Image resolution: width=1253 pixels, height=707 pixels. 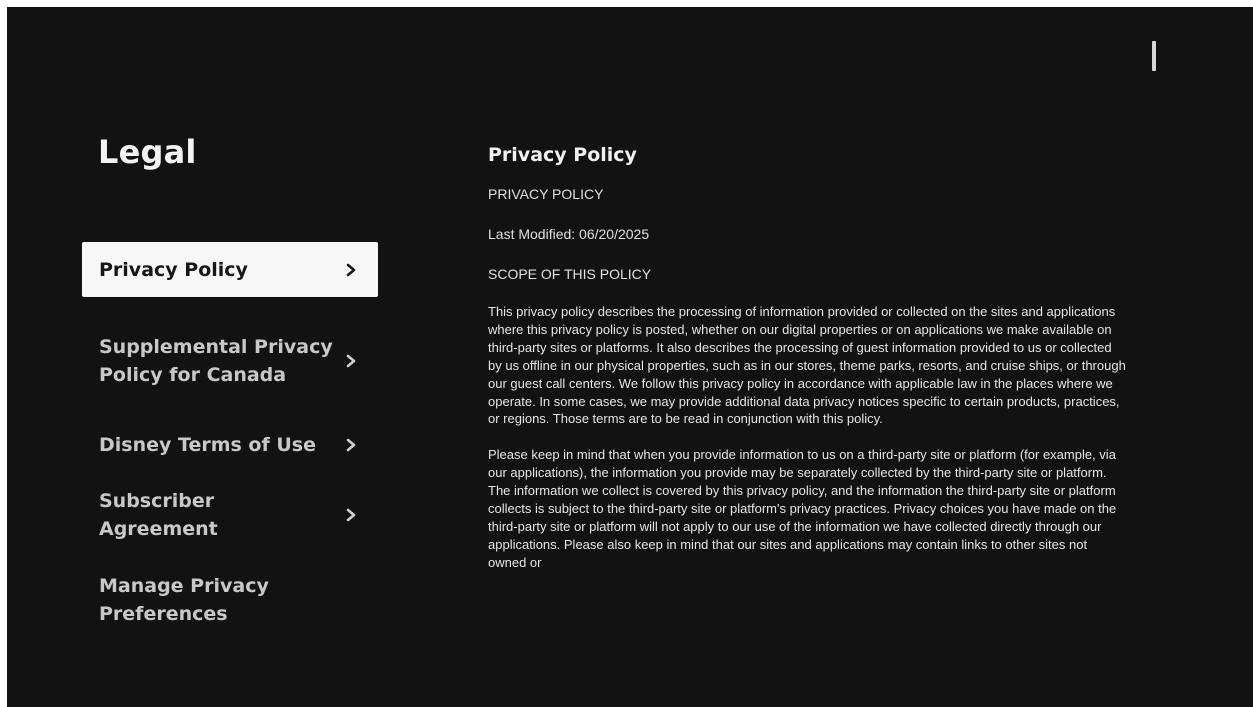 I want to click on page-title: Legal, so click(x=147, y=152).